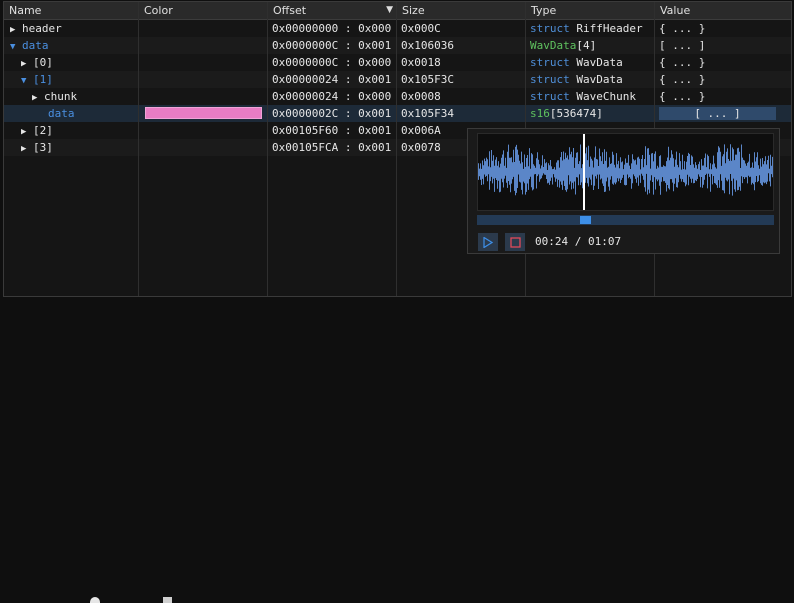 Image resolution: width=794 pixels, height=603 pixels. Describe the element at coordinates (61, 96) in the screenshot. I see `entry-name: chunk` at that location.